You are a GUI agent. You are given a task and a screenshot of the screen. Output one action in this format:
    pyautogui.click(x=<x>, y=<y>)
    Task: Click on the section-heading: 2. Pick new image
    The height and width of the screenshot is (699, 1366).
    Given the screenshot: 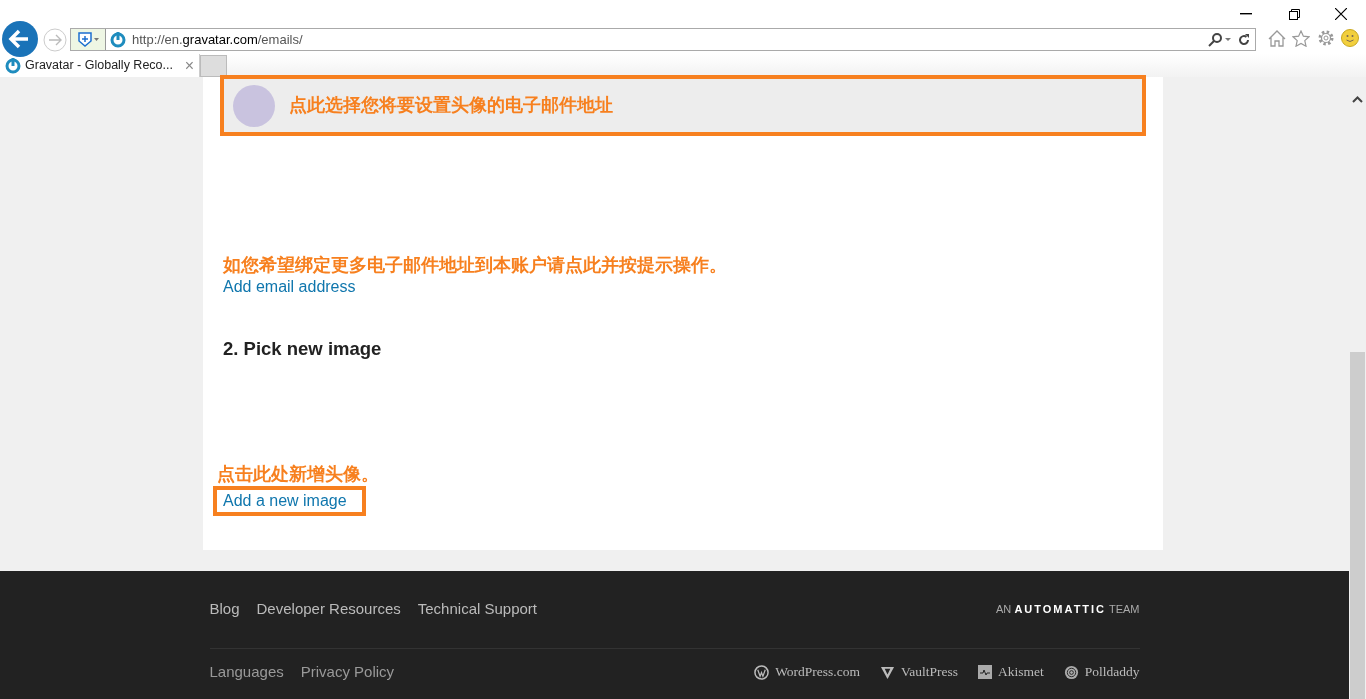 What is the action you would take?
    pyautogui.click(x=303, y=349)
    